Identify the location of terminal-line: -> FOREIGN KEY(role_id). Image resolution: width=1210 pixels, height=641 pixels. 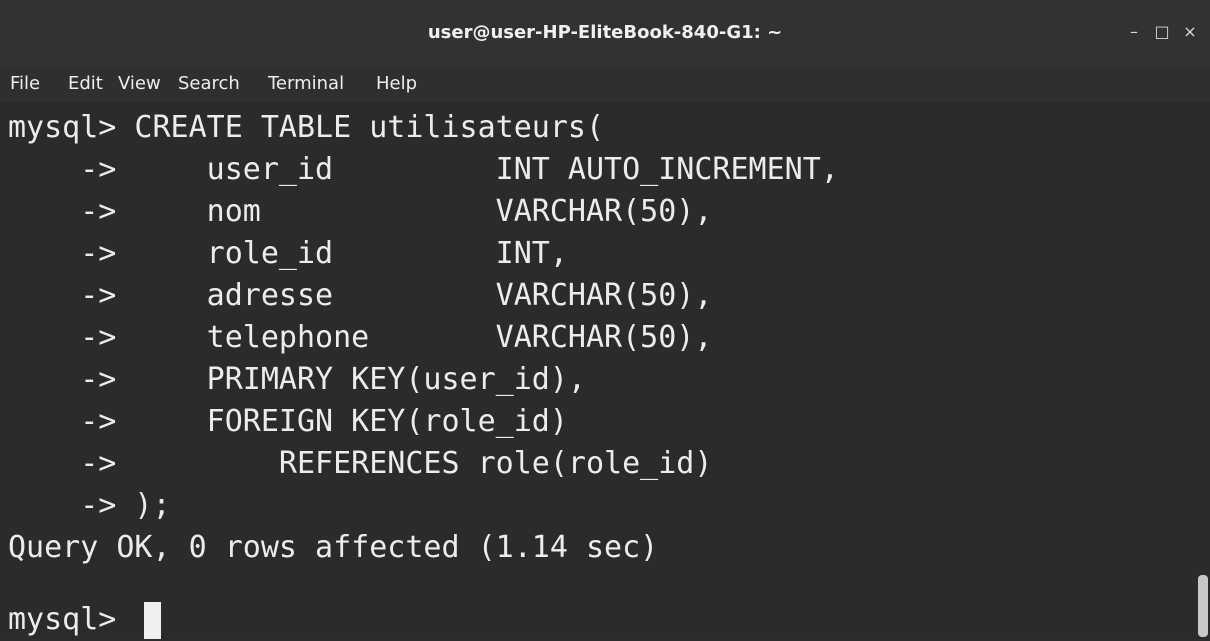
(288, 421).